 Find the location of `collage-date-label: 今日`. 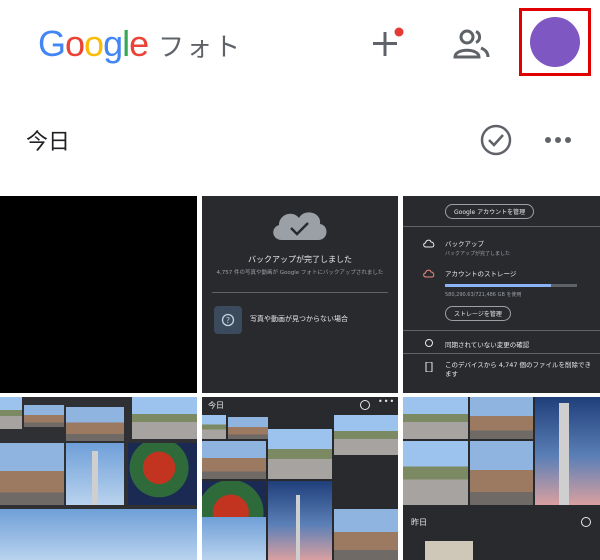

collage-date-label: 今日 is located at coordinates (216, 405).